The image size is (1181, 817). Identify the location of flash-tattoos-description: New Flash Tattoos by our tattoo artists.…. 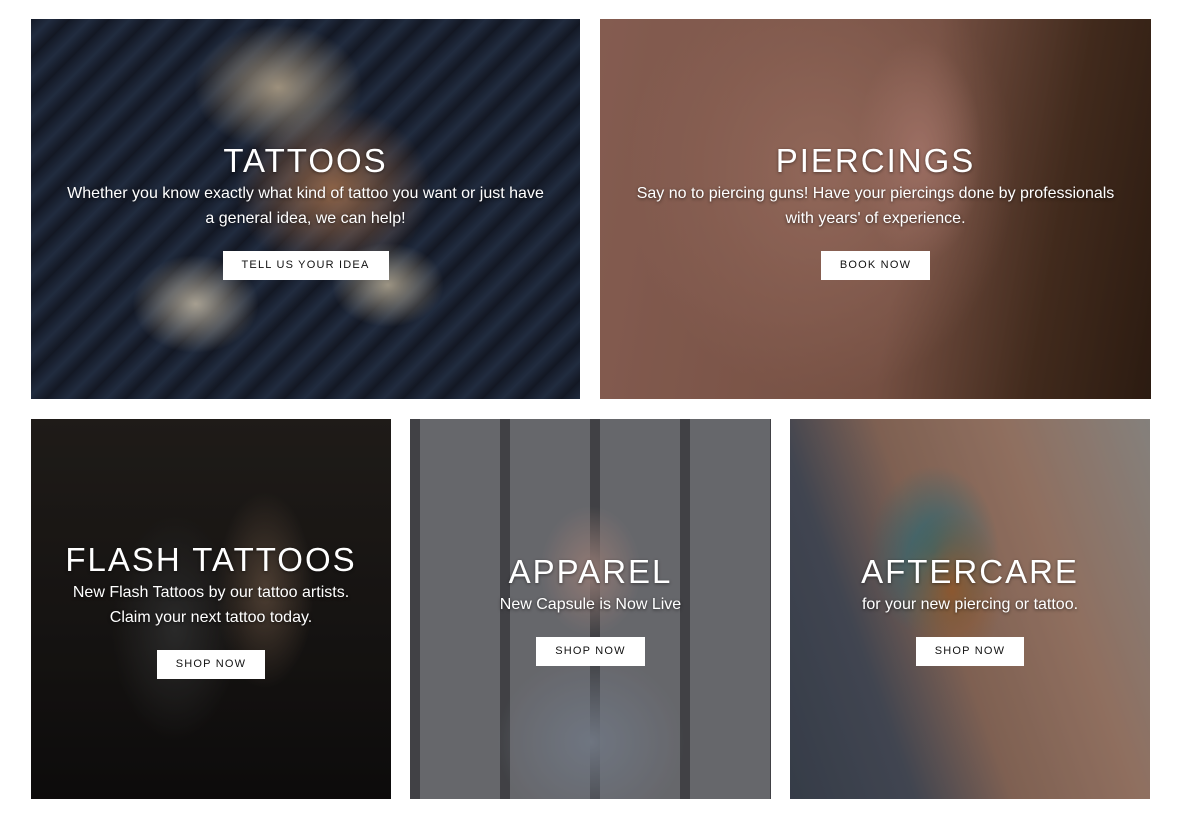
(211, 605).